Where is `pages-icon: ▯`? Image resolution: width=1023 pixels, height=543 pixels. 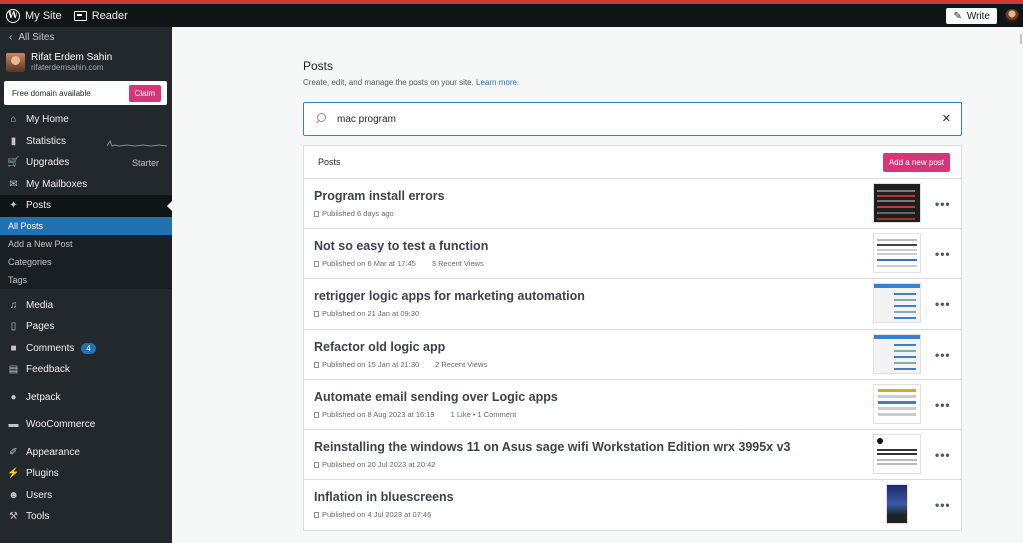 pages-icon: ▯ is located at coordinates (13, 327).